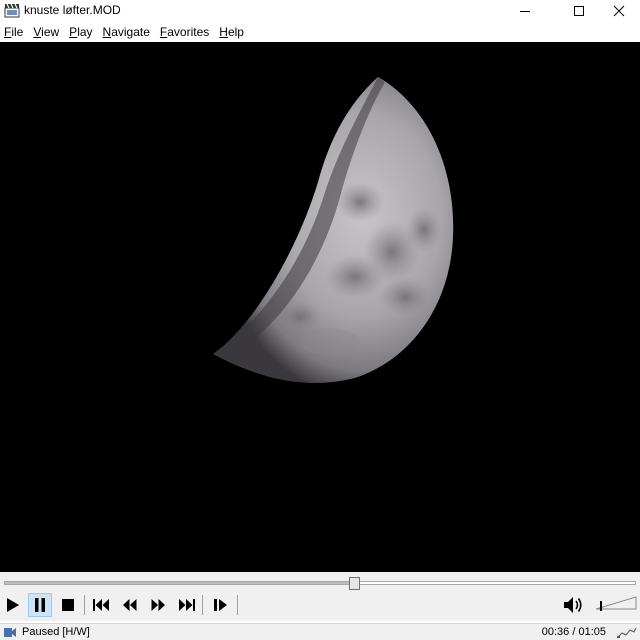 The height and width of the screenshot is (640, 640). I want to click on volume-thumb, so click(601, 606).